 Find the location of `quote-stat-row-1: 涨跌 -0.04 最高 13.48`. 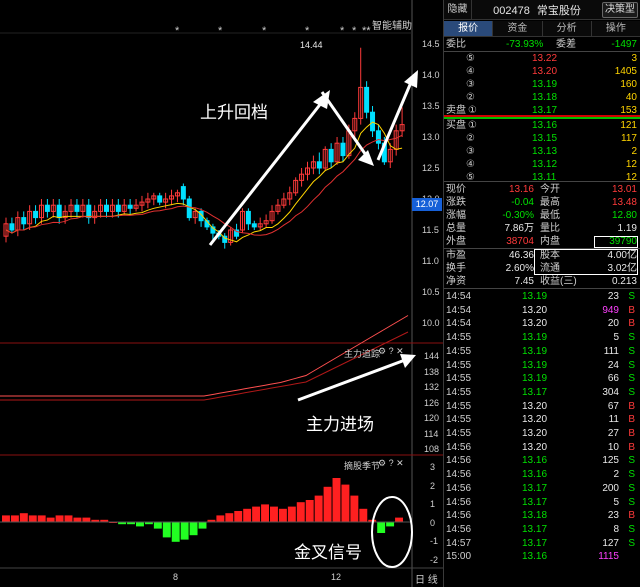

quote-stat-row-1: 涨跌 -0.04 最高 13.48 is located at coordinates (542, 202).